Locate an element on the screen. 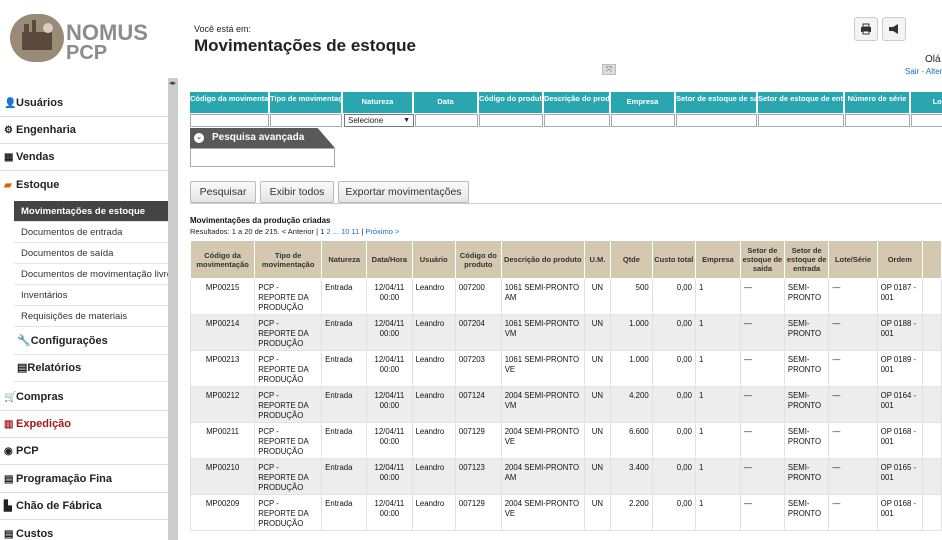 The height and width of the screenshot is (540, 942). gear-icon: ⚙ is located at coordinates (8, 130).